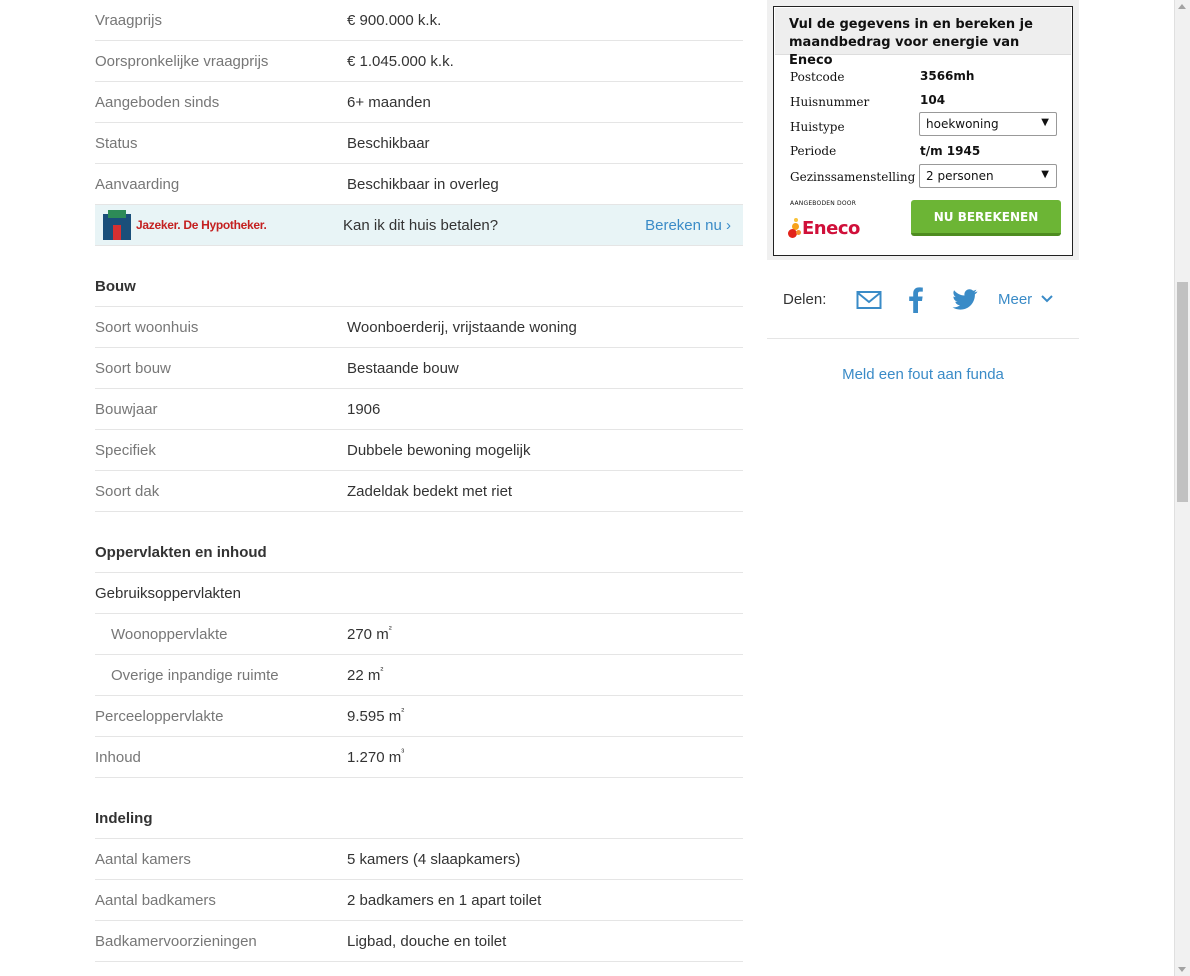  I want to click on promo-question: Kan ik dit huis betalen?, so click(421, 225).